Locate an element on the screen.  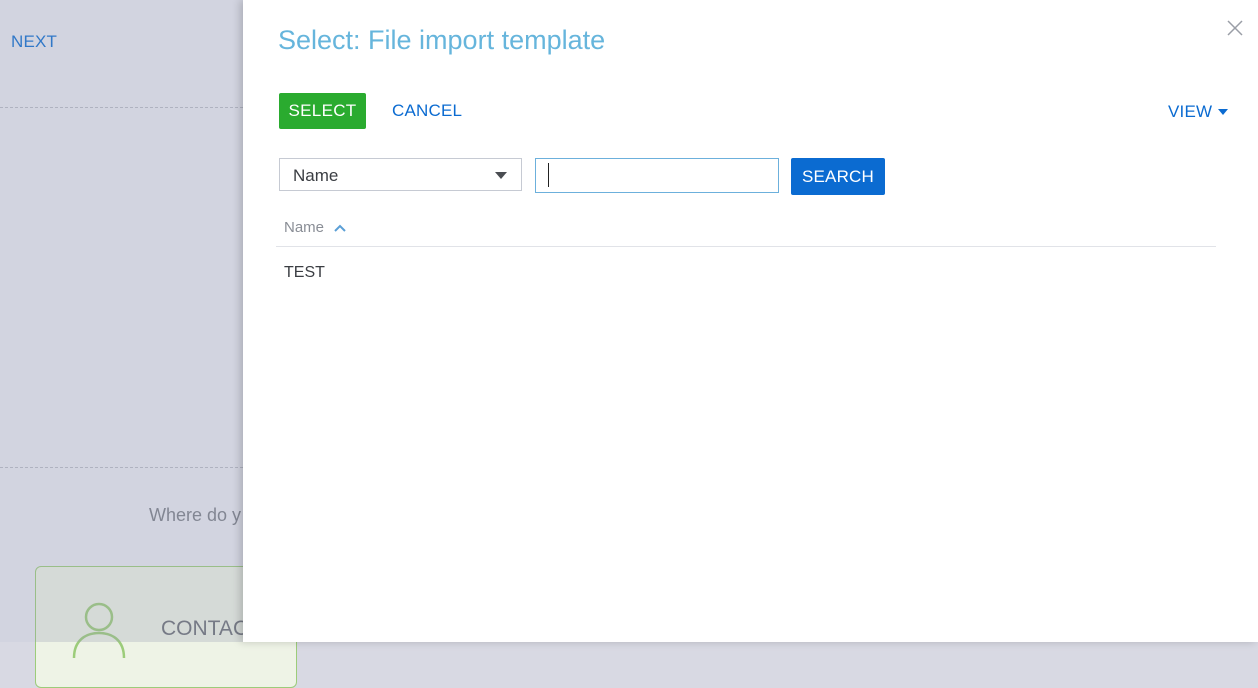
sort-ascending-icon is located at coordinates (340, 228).